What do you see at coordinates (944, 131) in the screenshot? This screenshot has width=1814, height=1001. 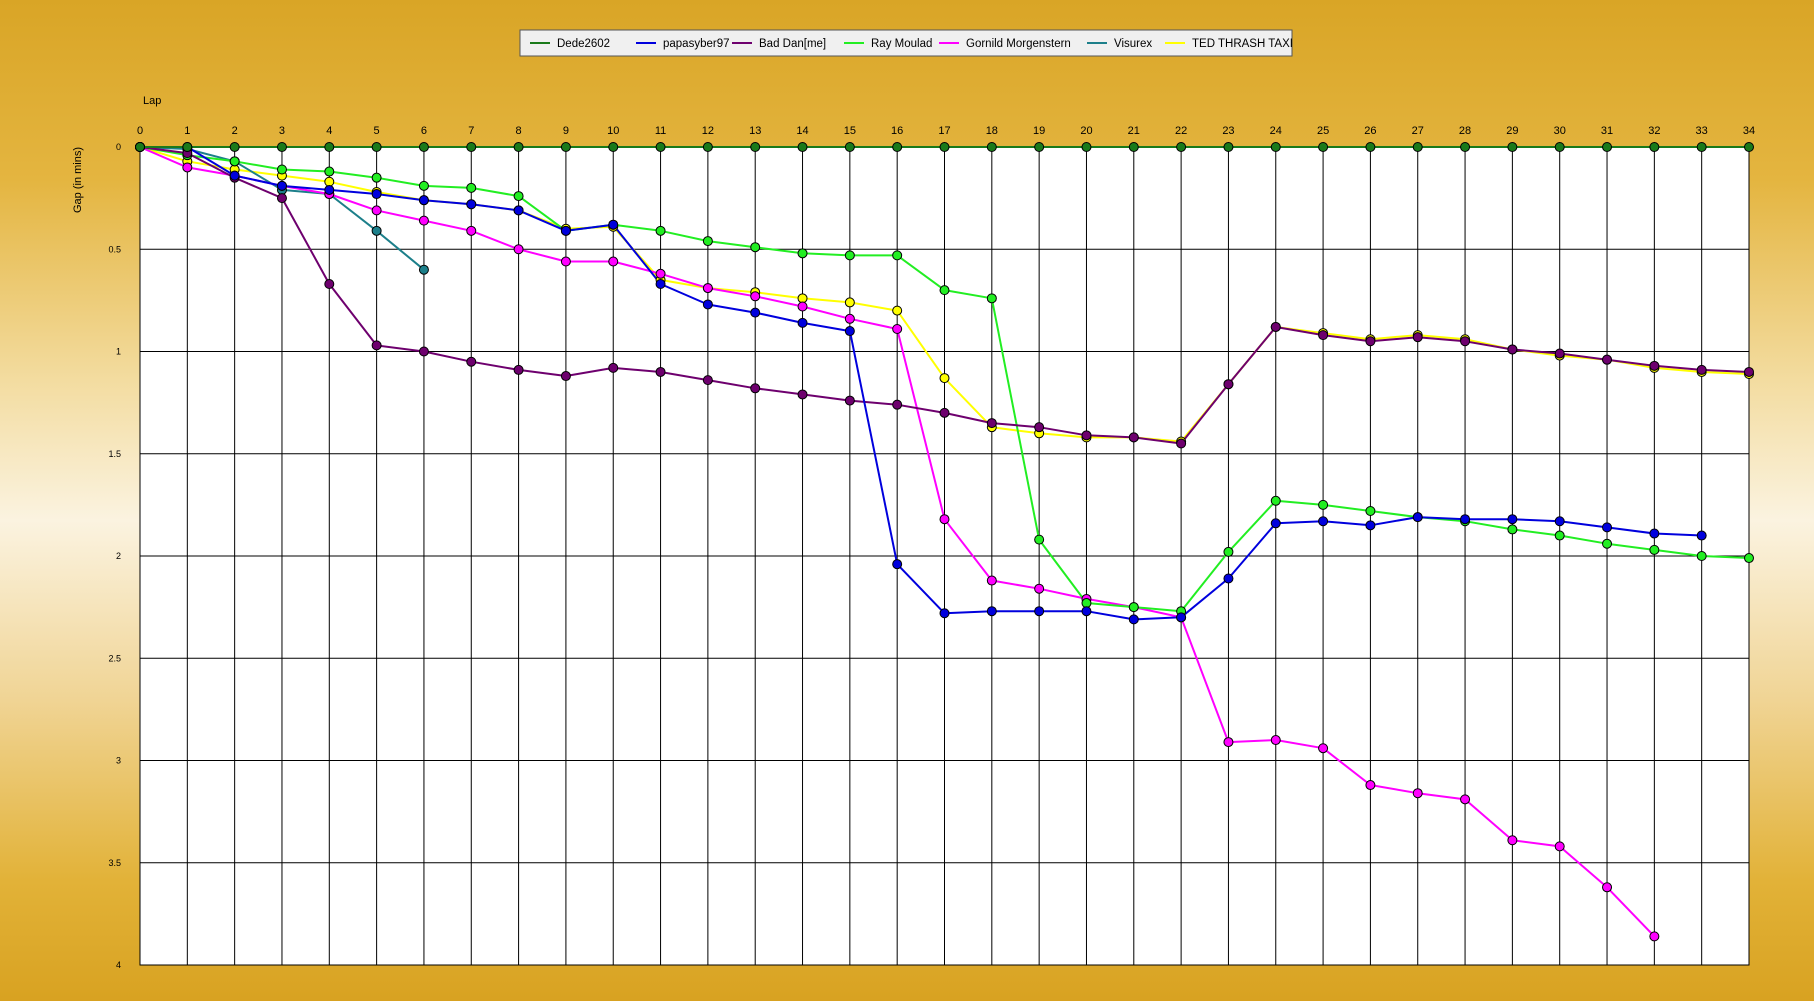 I see `x-tick-label: 17` at bounding box center [944, 131].